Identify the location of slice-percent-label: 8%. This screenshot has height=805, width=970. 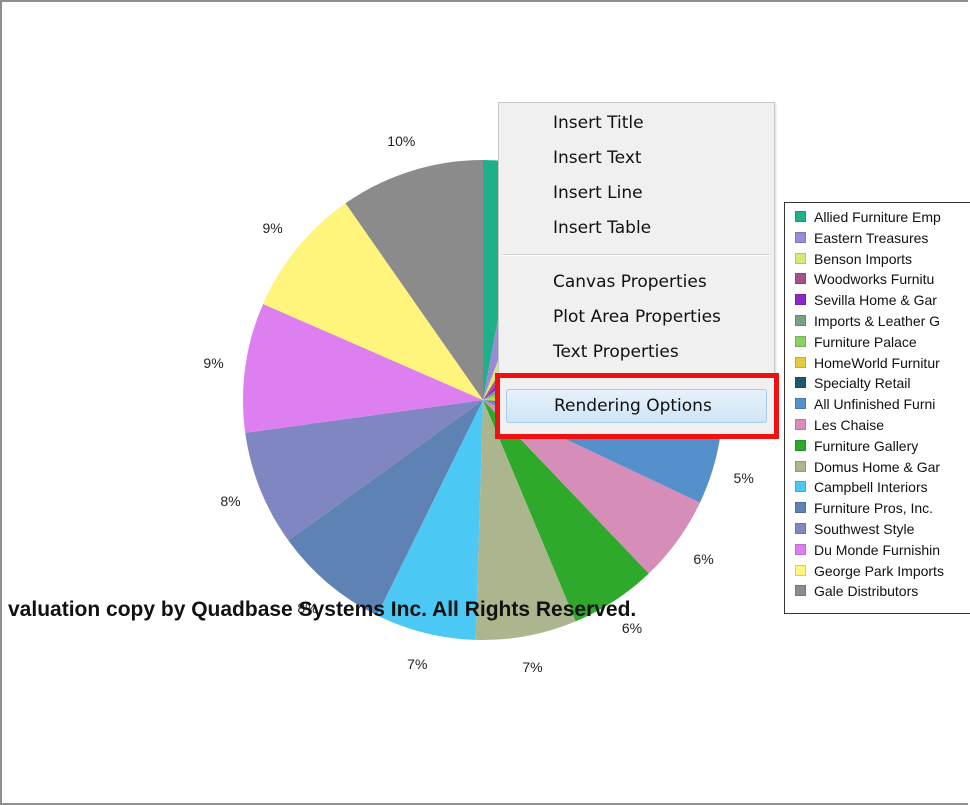
(230, 501).